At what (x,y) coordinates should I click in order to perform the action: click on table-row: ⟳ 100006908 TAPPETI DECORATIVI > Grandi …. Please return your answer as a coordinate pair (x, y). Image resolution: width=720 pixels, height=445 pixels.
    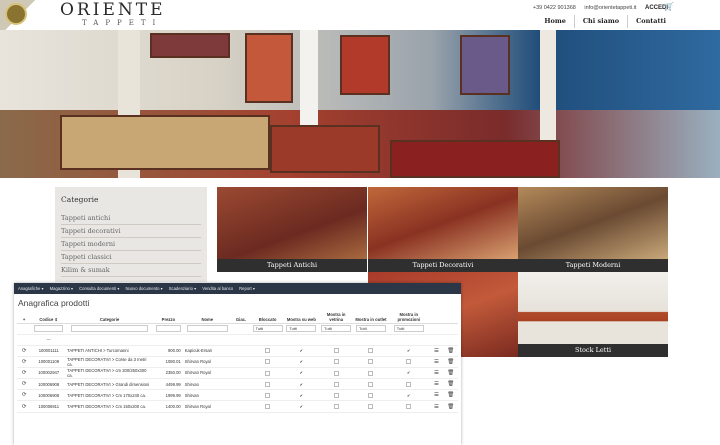
    Looking at the image, I should click on (237, 384).